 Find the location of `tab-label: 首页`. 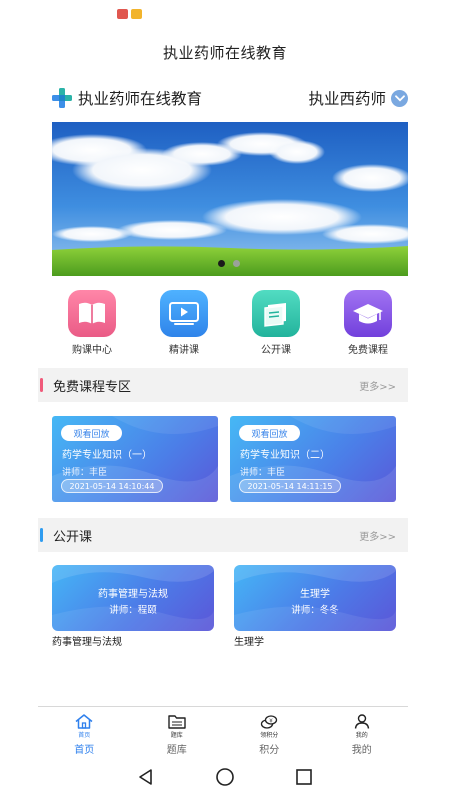

tab-label: 首页 is located at coordinates (84, 750).